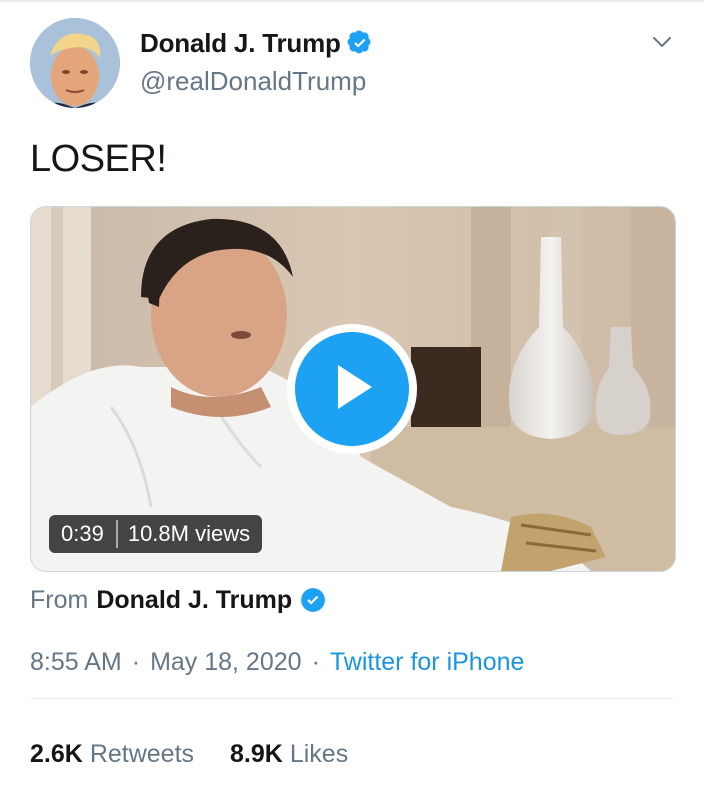  I want to click on retweets-stat: 2.6K Retweets, so click(112, 754).